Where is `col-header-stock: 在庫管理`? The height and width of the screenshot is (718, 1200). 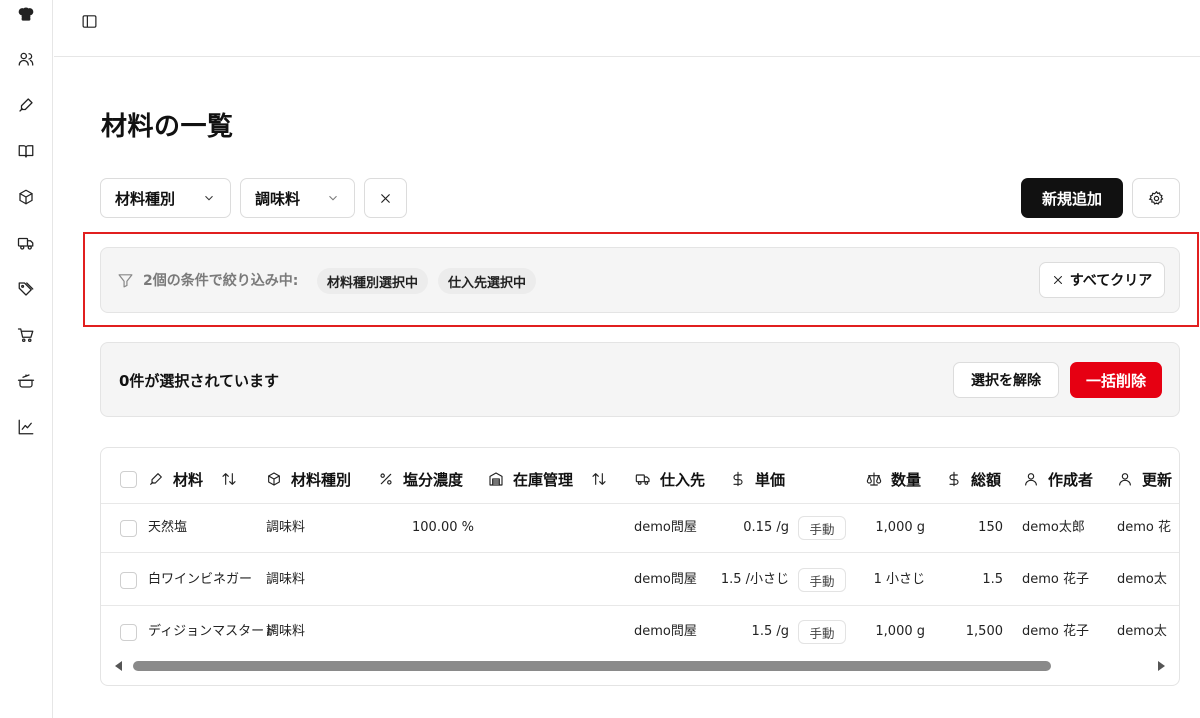 col-header-stock: 在庫管理 is located at coordinates (547, 479).